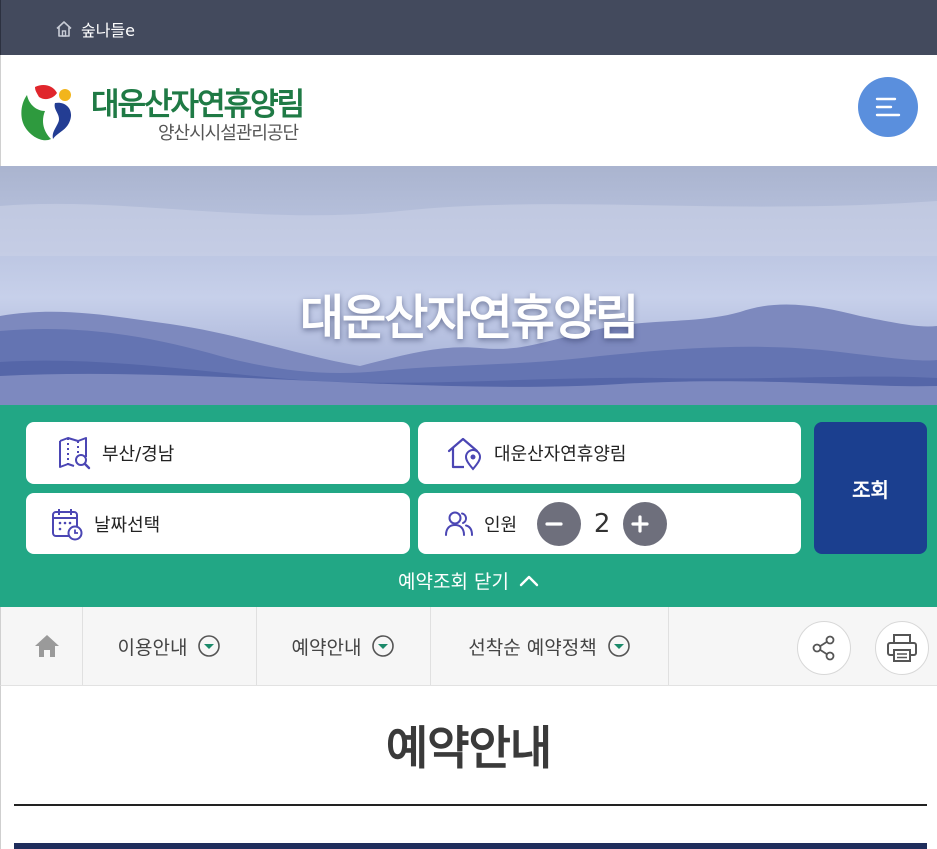  I want to click on people-count: 2, so click(602, 523).